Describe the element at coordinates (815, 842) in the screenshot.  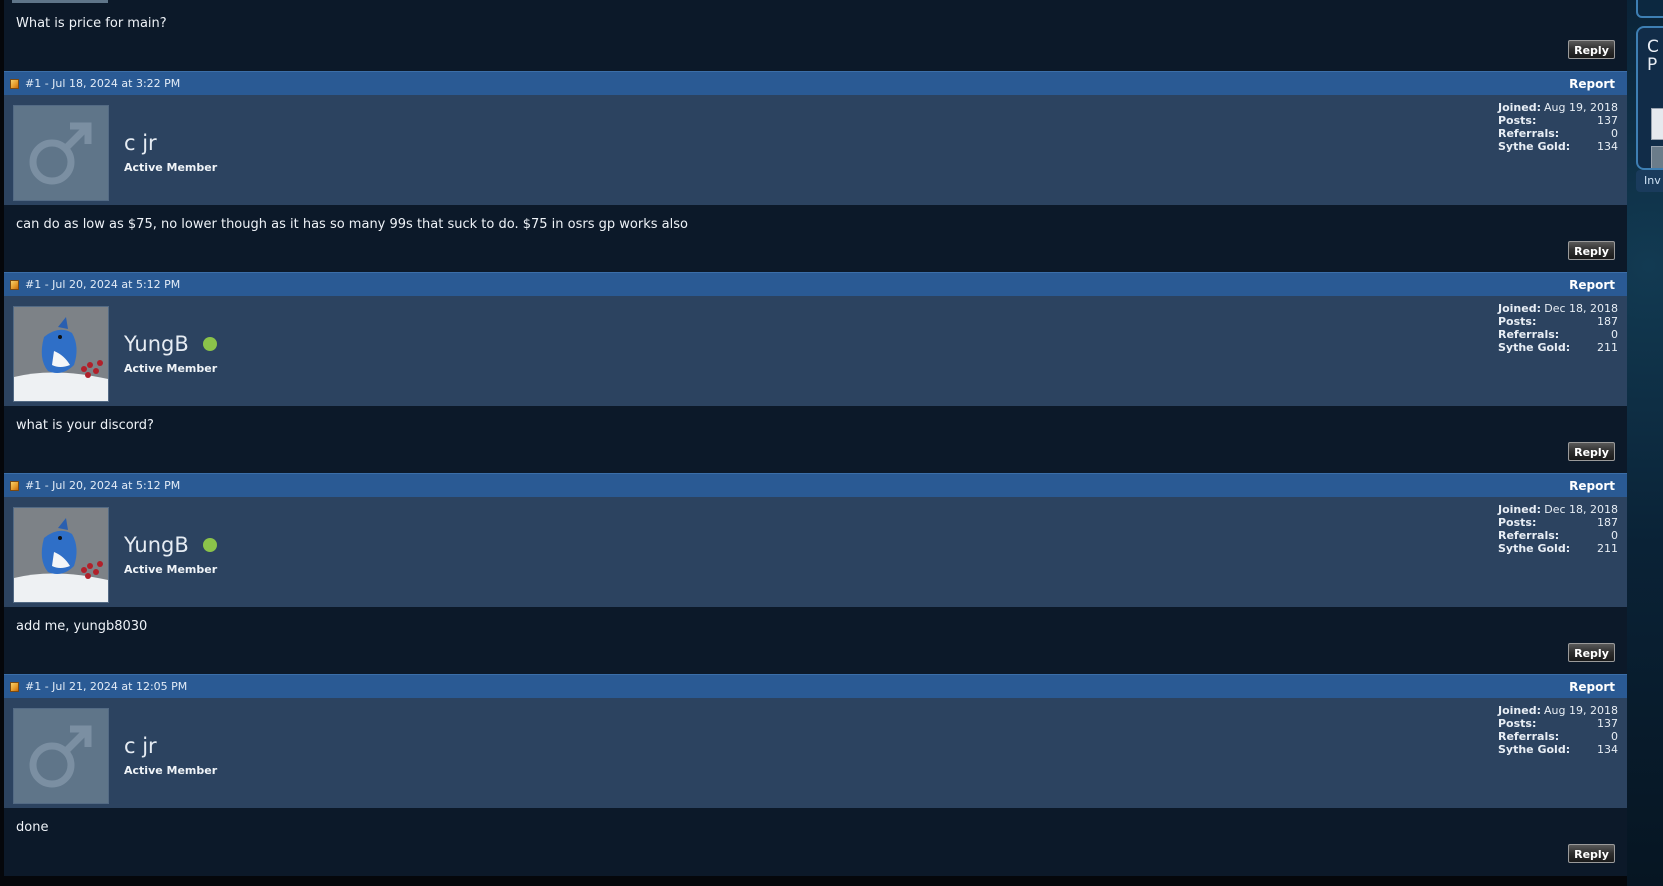
I see `post-body: done Reply` at that location.